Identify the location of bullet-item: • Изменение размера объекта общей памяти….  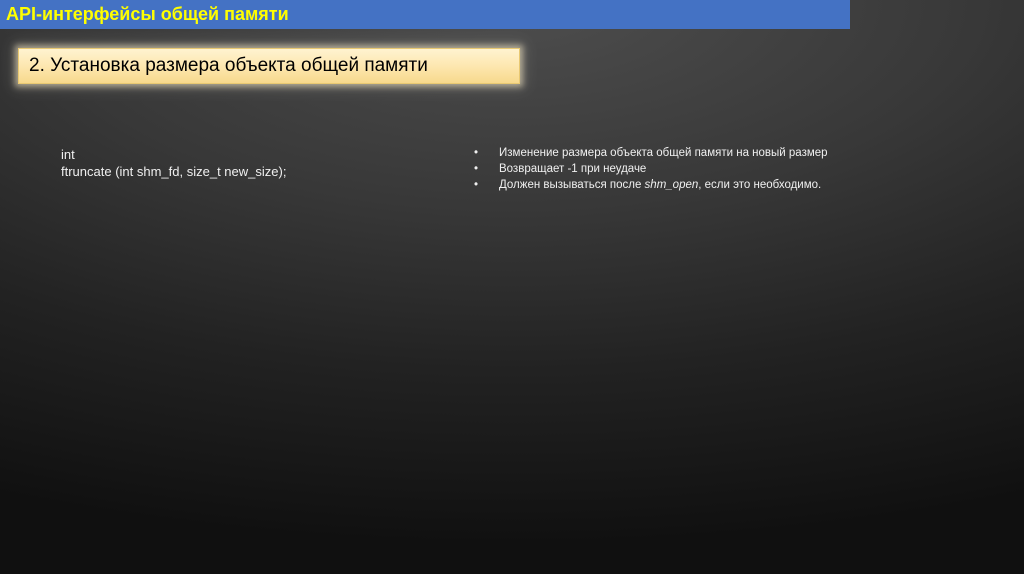
(651, 153).